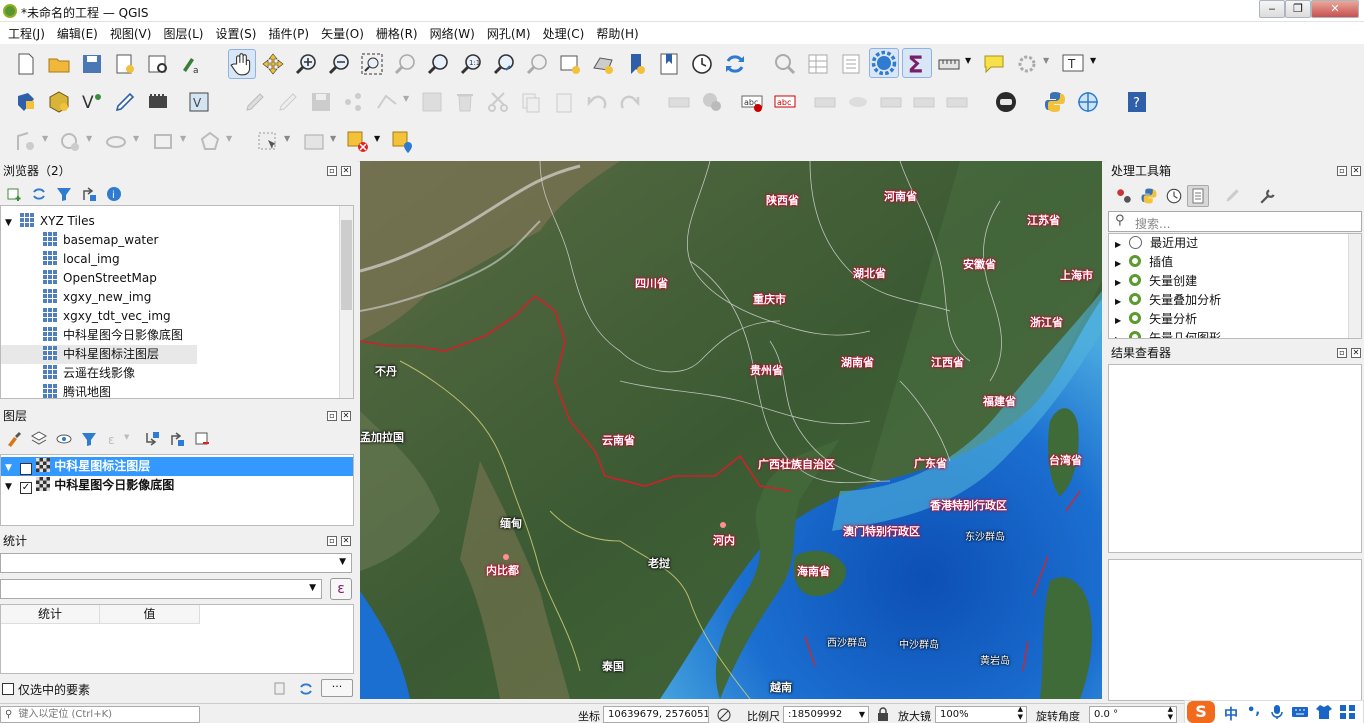 This screenshot has height=723, width=1364. What do you see at coordinates (14, 194) in the screenshot?
I see `add-layer-icon` at bounding box center [14, 194].